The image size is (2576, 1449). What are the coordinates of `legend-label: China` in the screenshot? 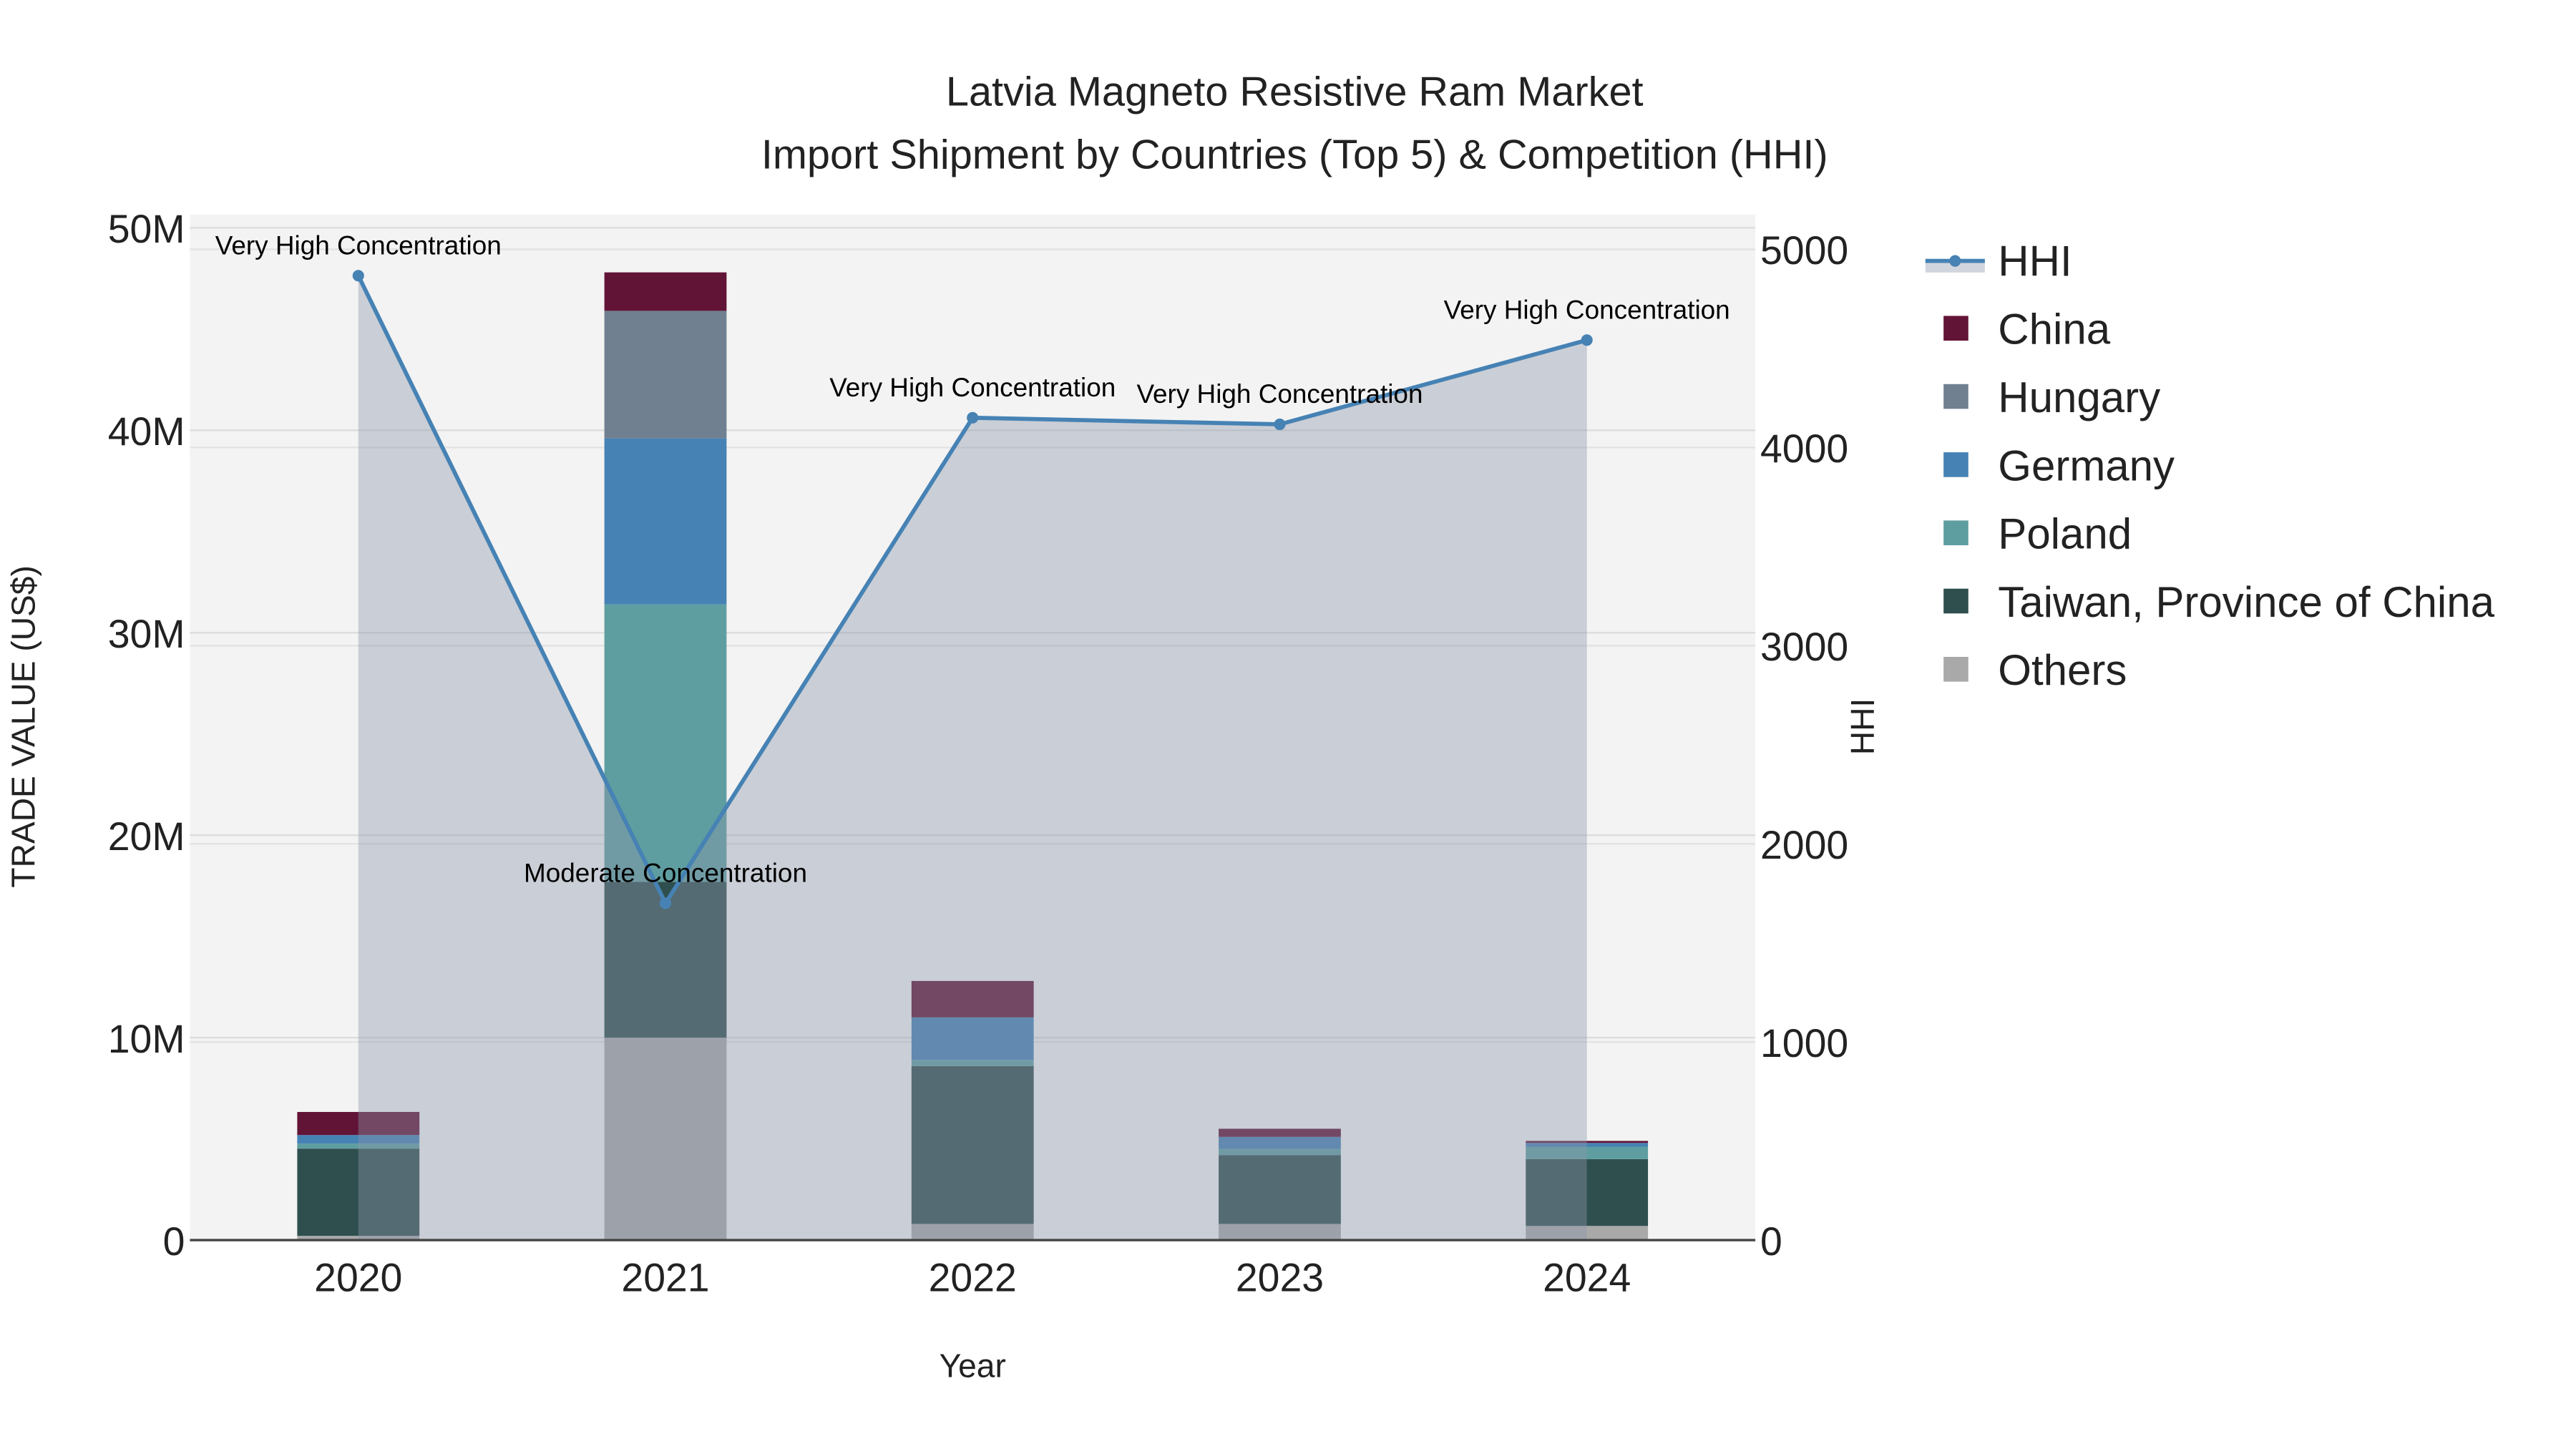 It's located at (2054, 329).